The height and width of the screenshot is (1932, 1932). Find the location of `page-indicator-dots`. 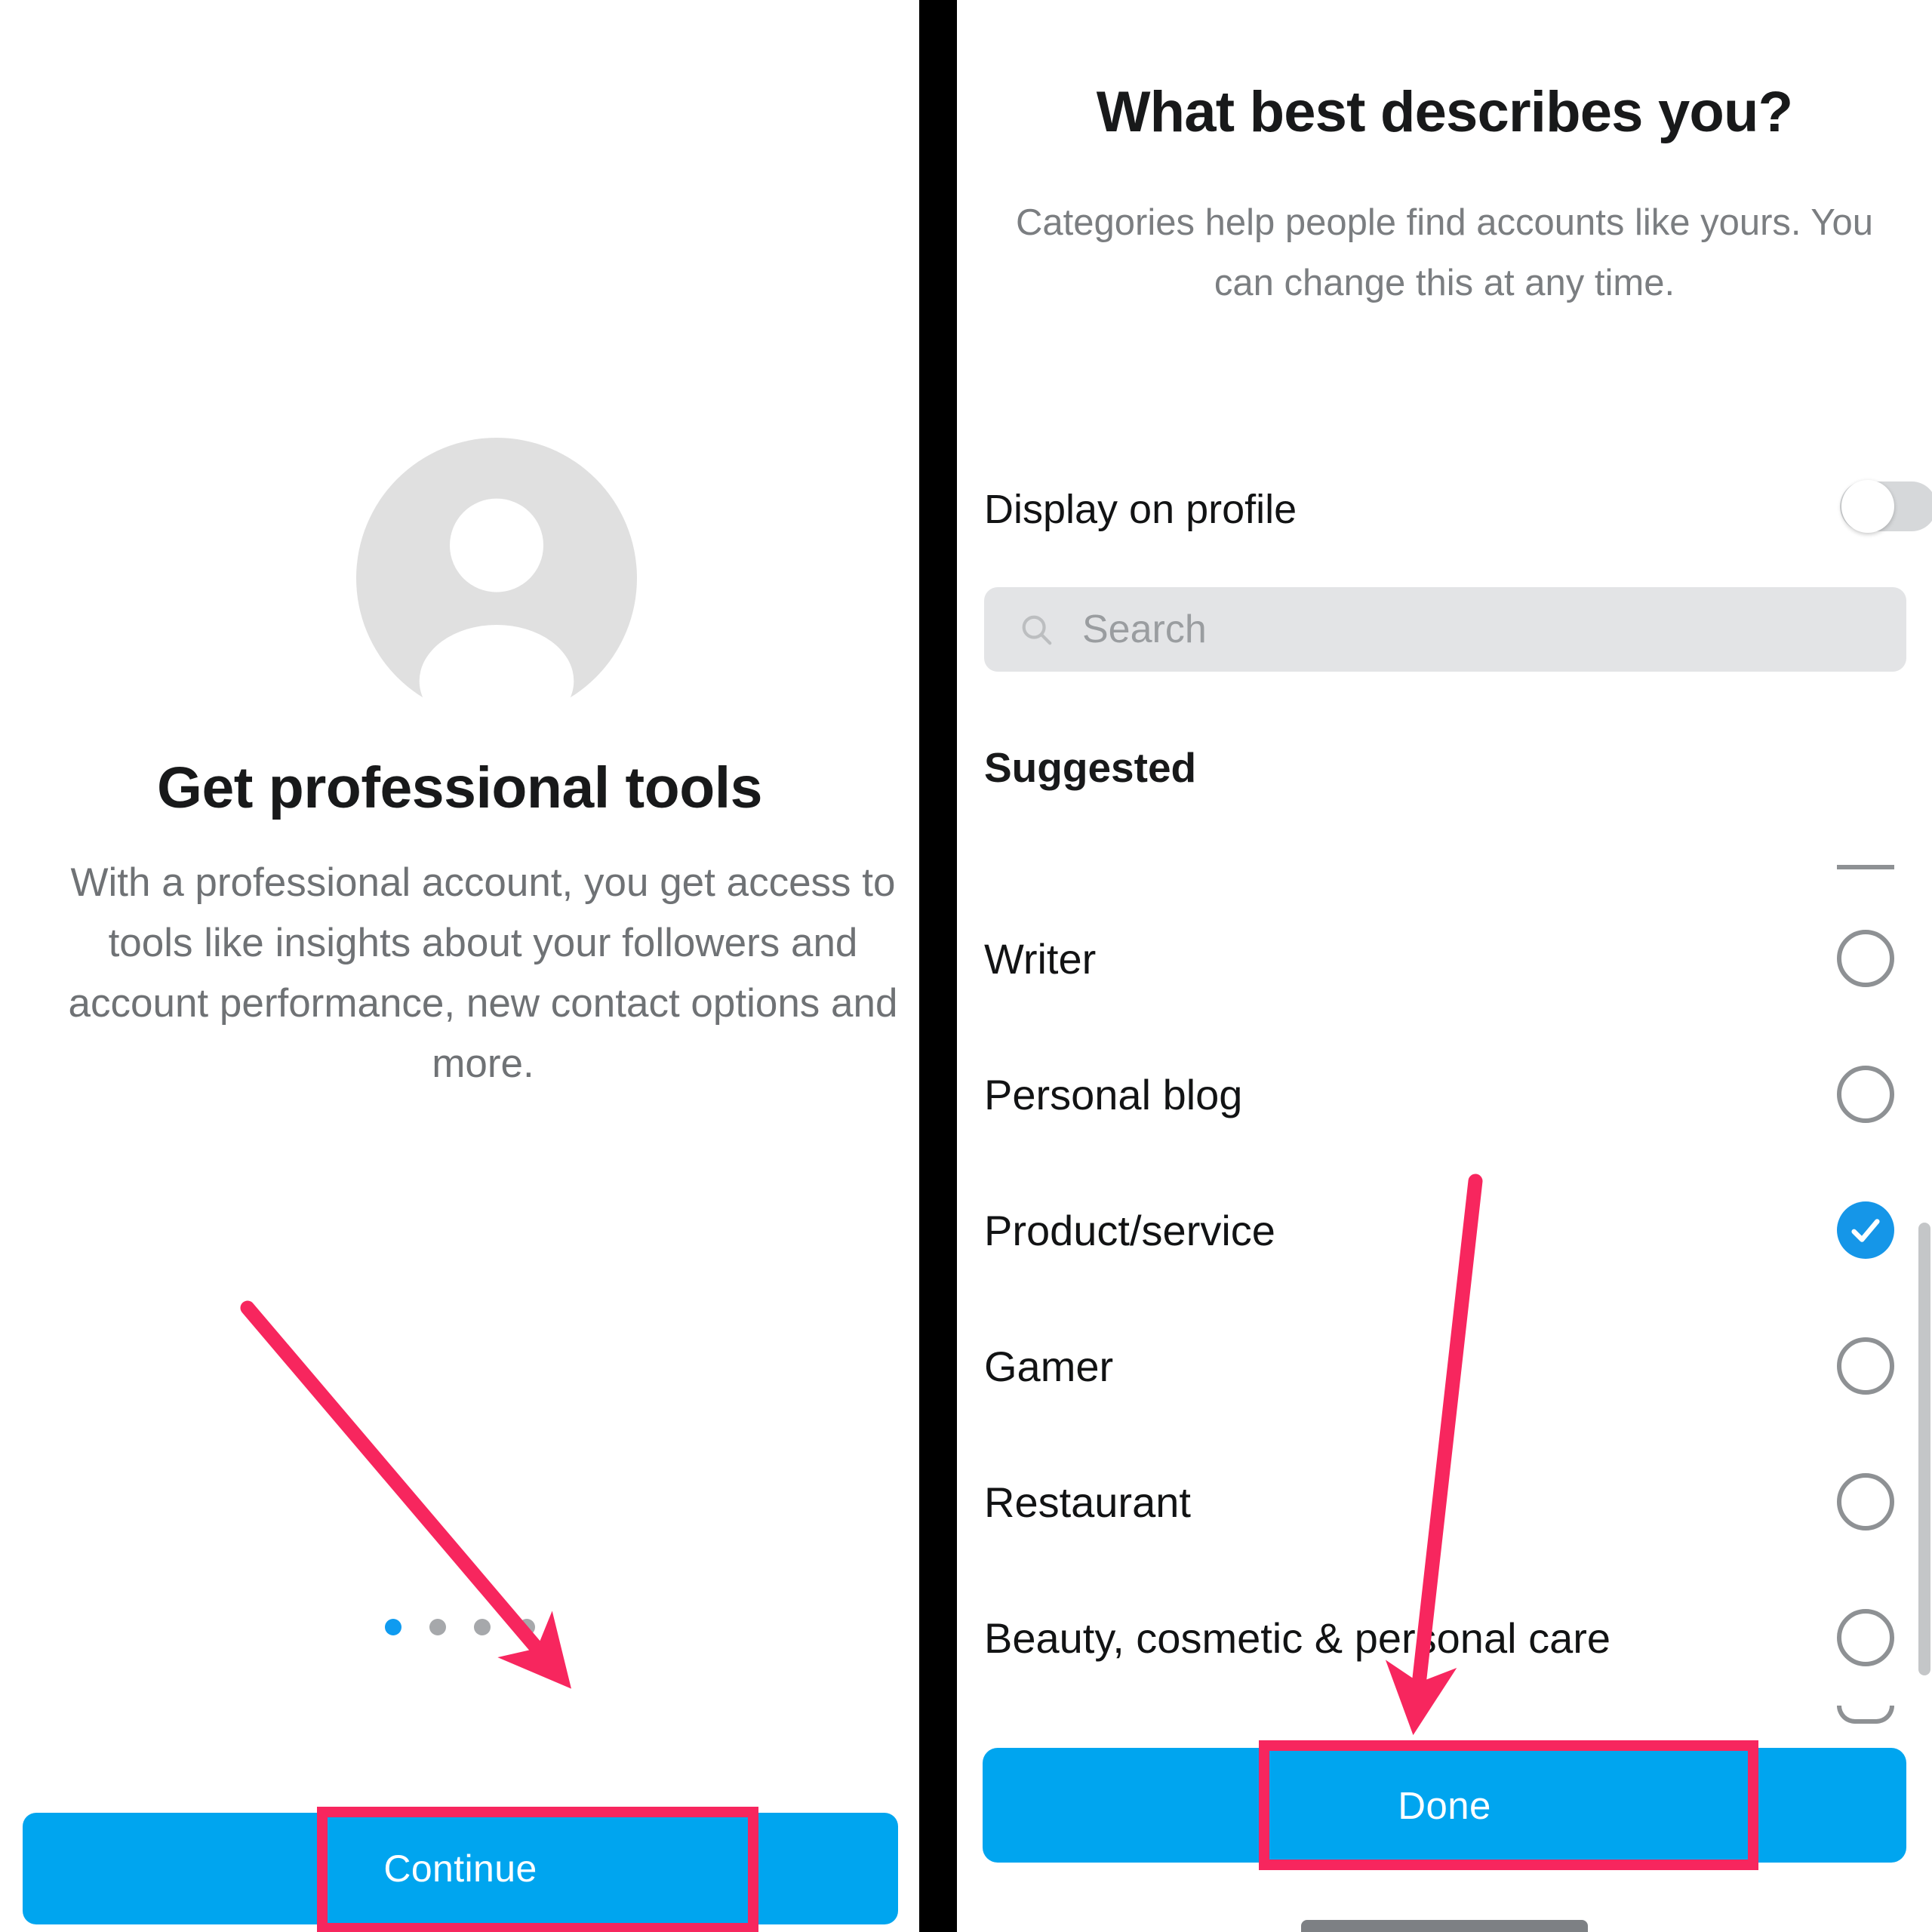

page-indicator-dots is located at coordinates (459, 1627).